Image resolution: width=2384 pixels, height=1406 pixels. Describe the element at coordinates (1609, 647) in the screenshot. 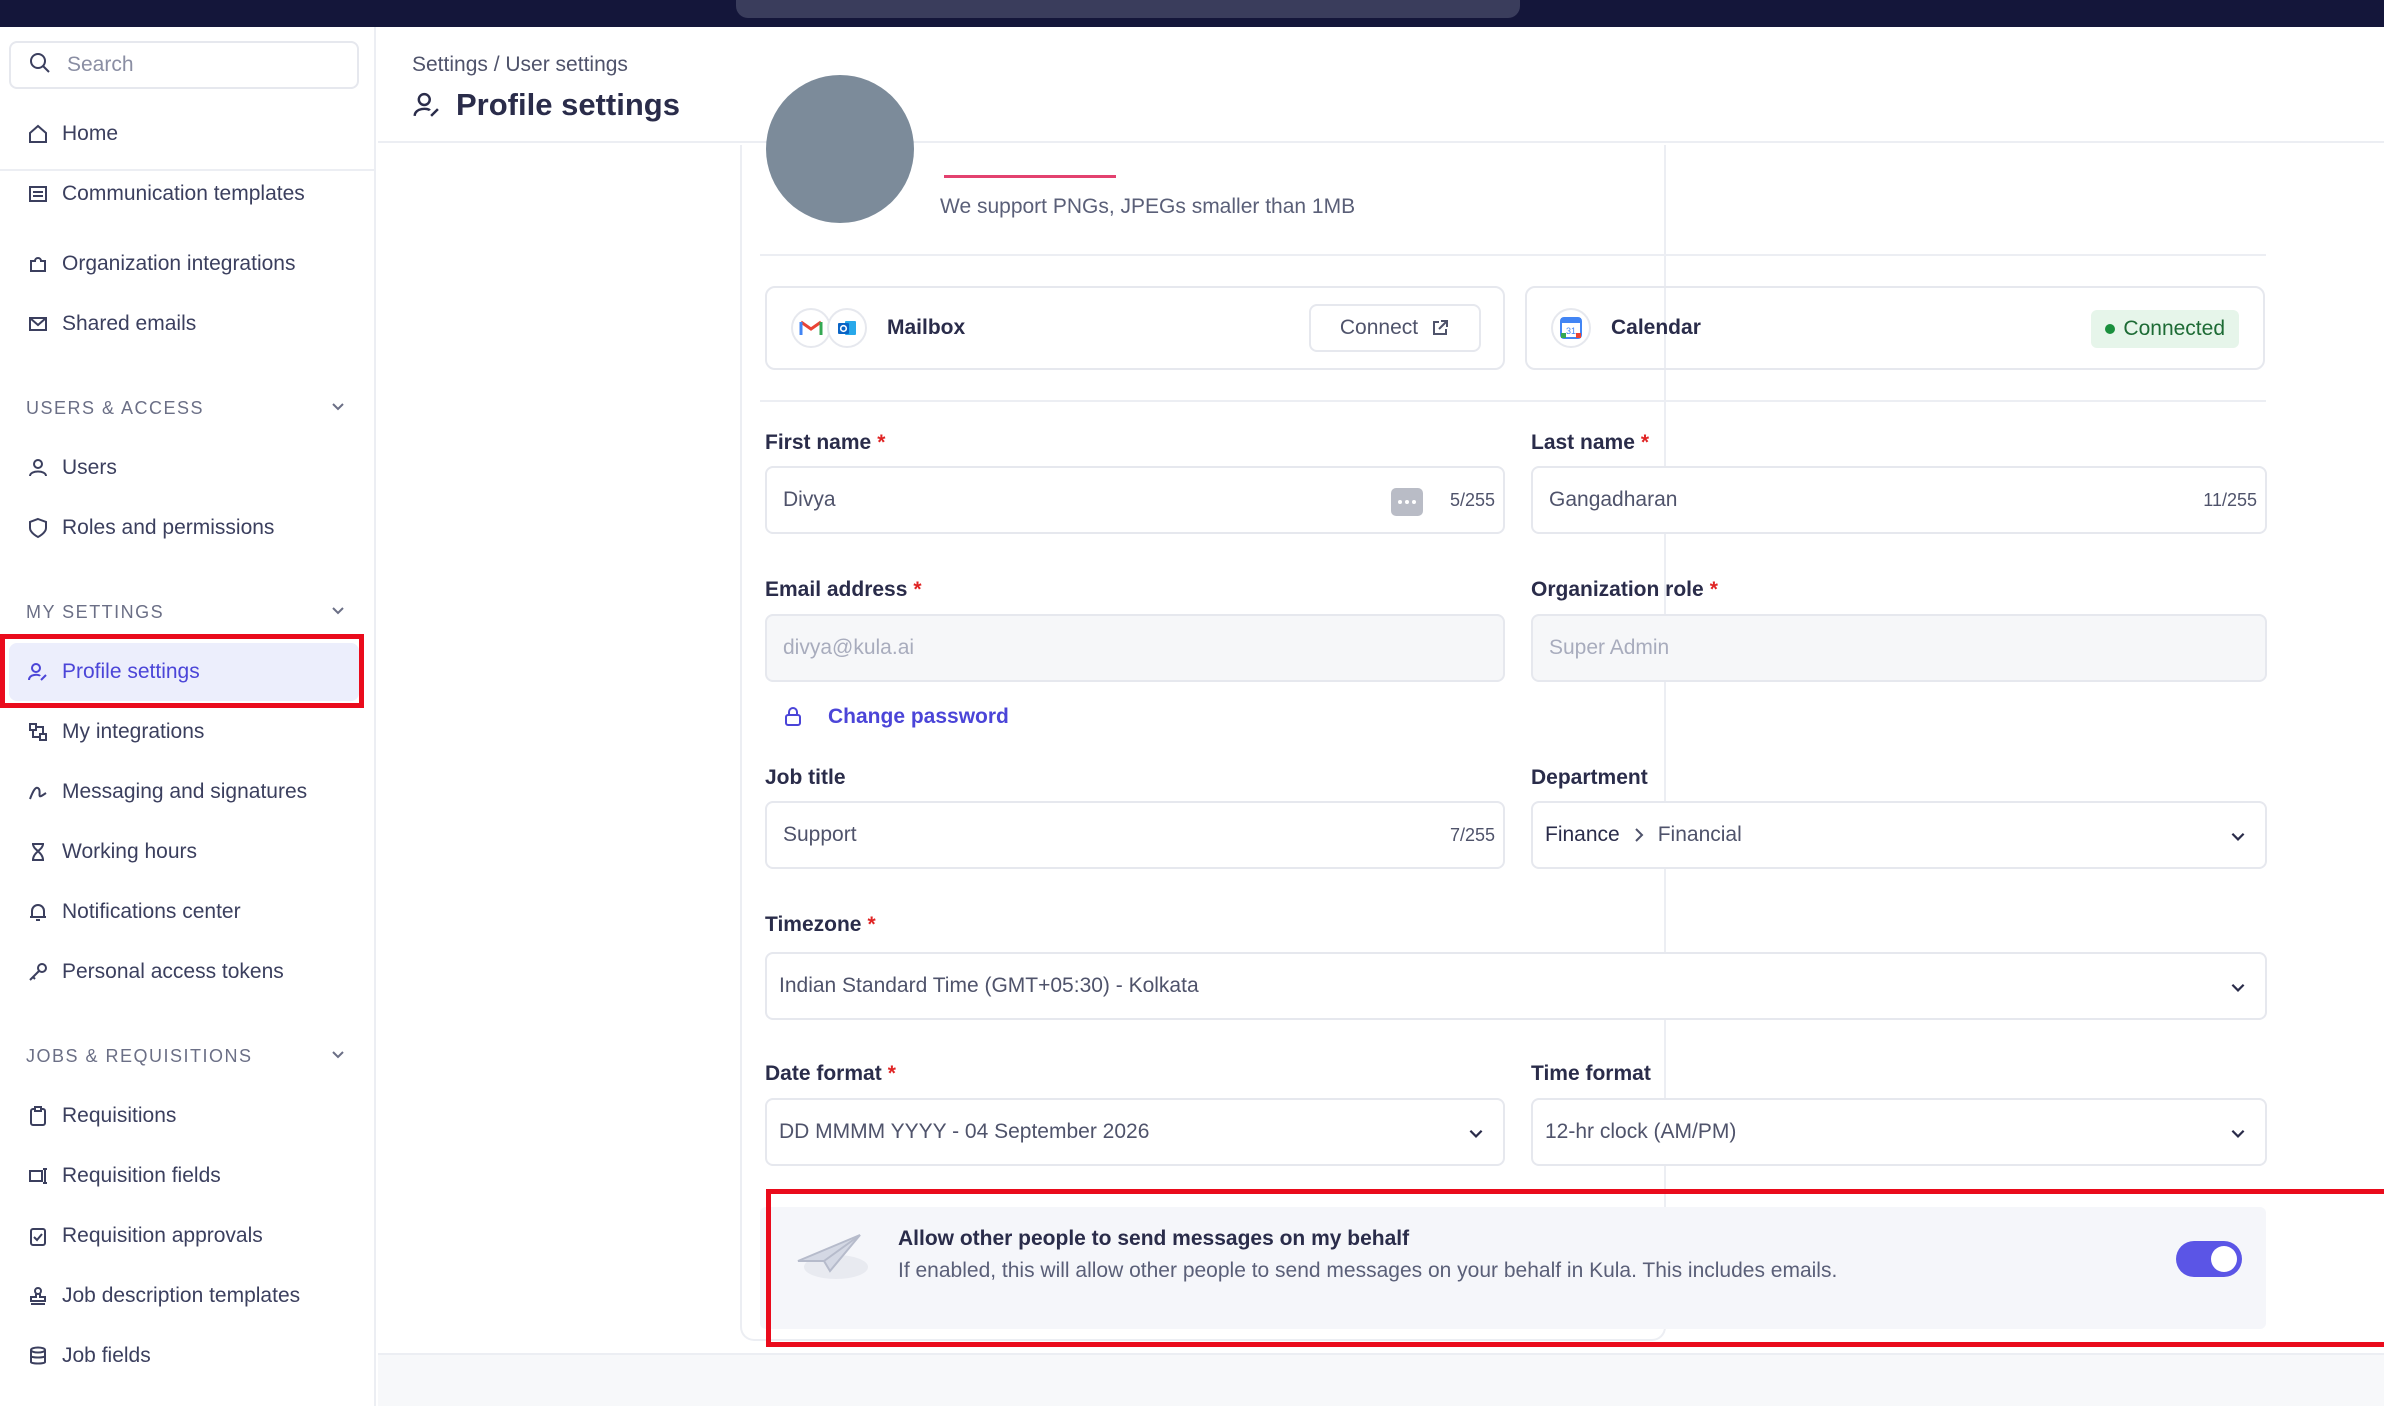

I see `org-role-value: Super Admin` at that location.